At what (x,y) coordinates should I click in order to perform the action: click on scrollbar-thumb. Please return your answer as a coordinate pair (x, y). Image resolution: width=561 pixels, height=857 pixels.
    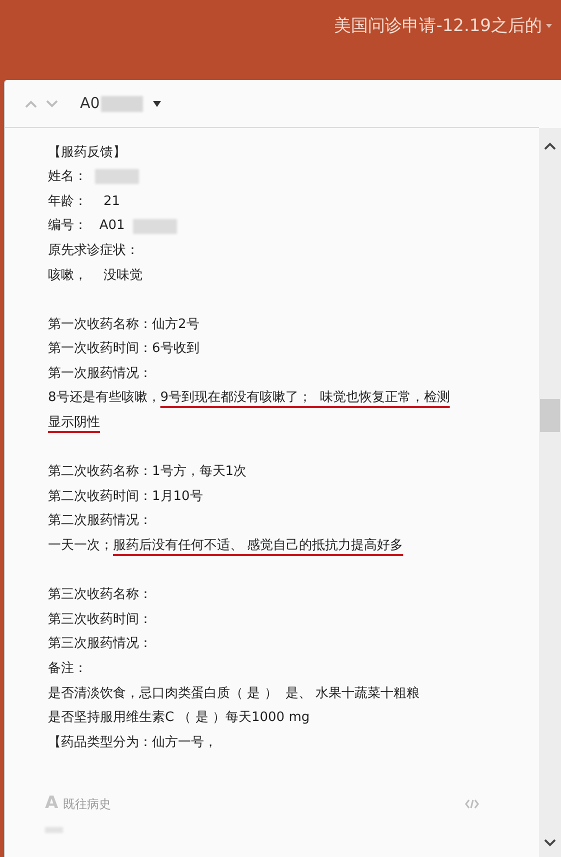
    Looking at the image, I should click on (550, 415).